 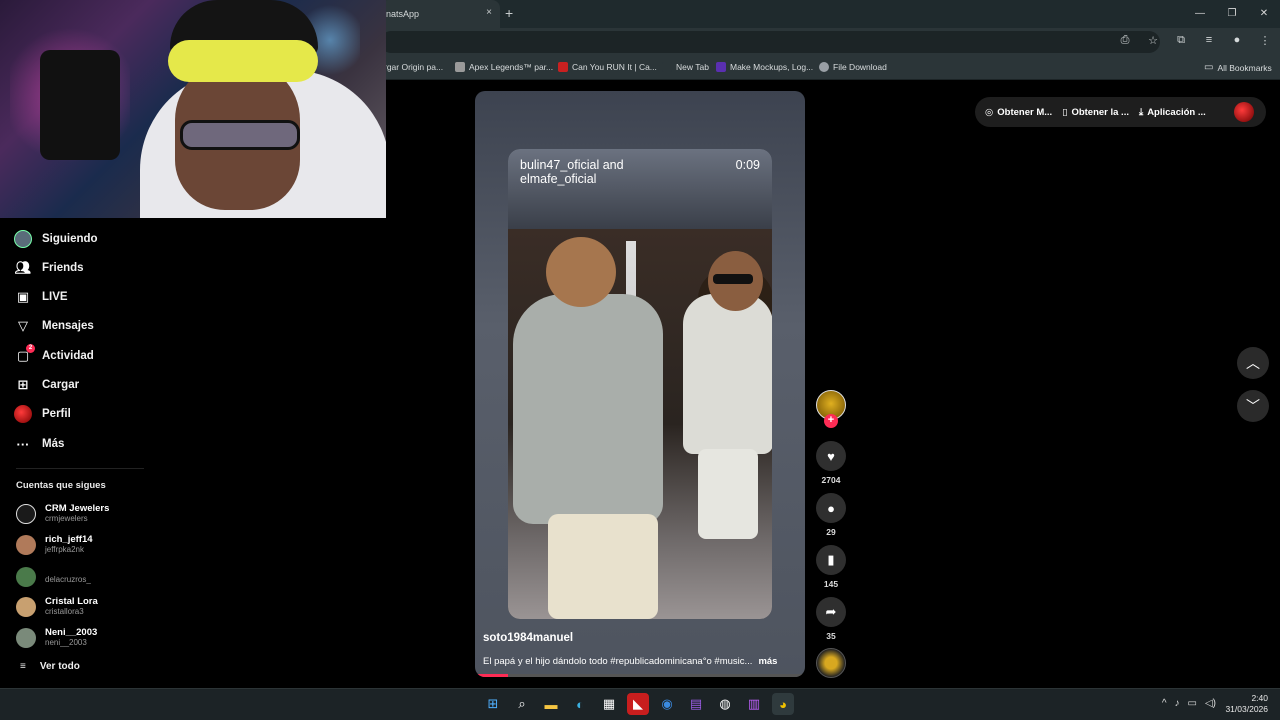 What do you see at coordinates (1237, 40) in the screenshot?
I see `profile-icon: ●` at bounding box center [1237, 40].